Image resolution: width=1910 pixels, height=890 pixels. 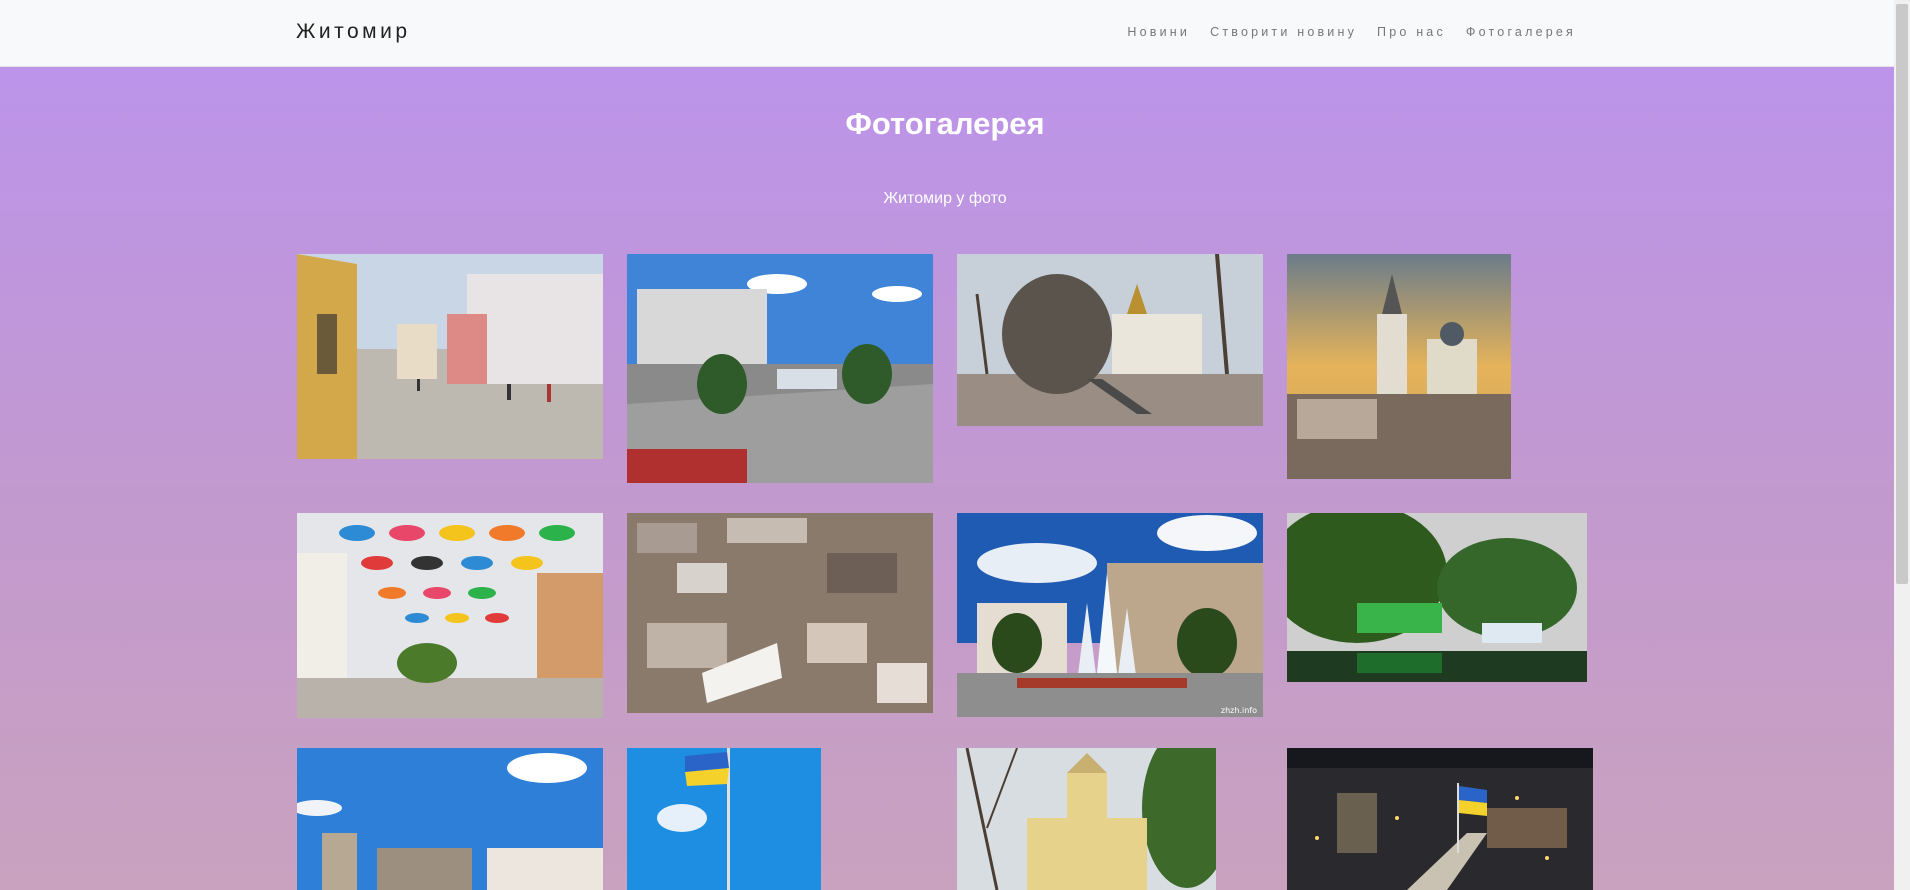 What do you see at coordinates (945, 198) in the screenshot?
I see `page-subtitle: Житомир у фото` at bounding box center [945, 198].